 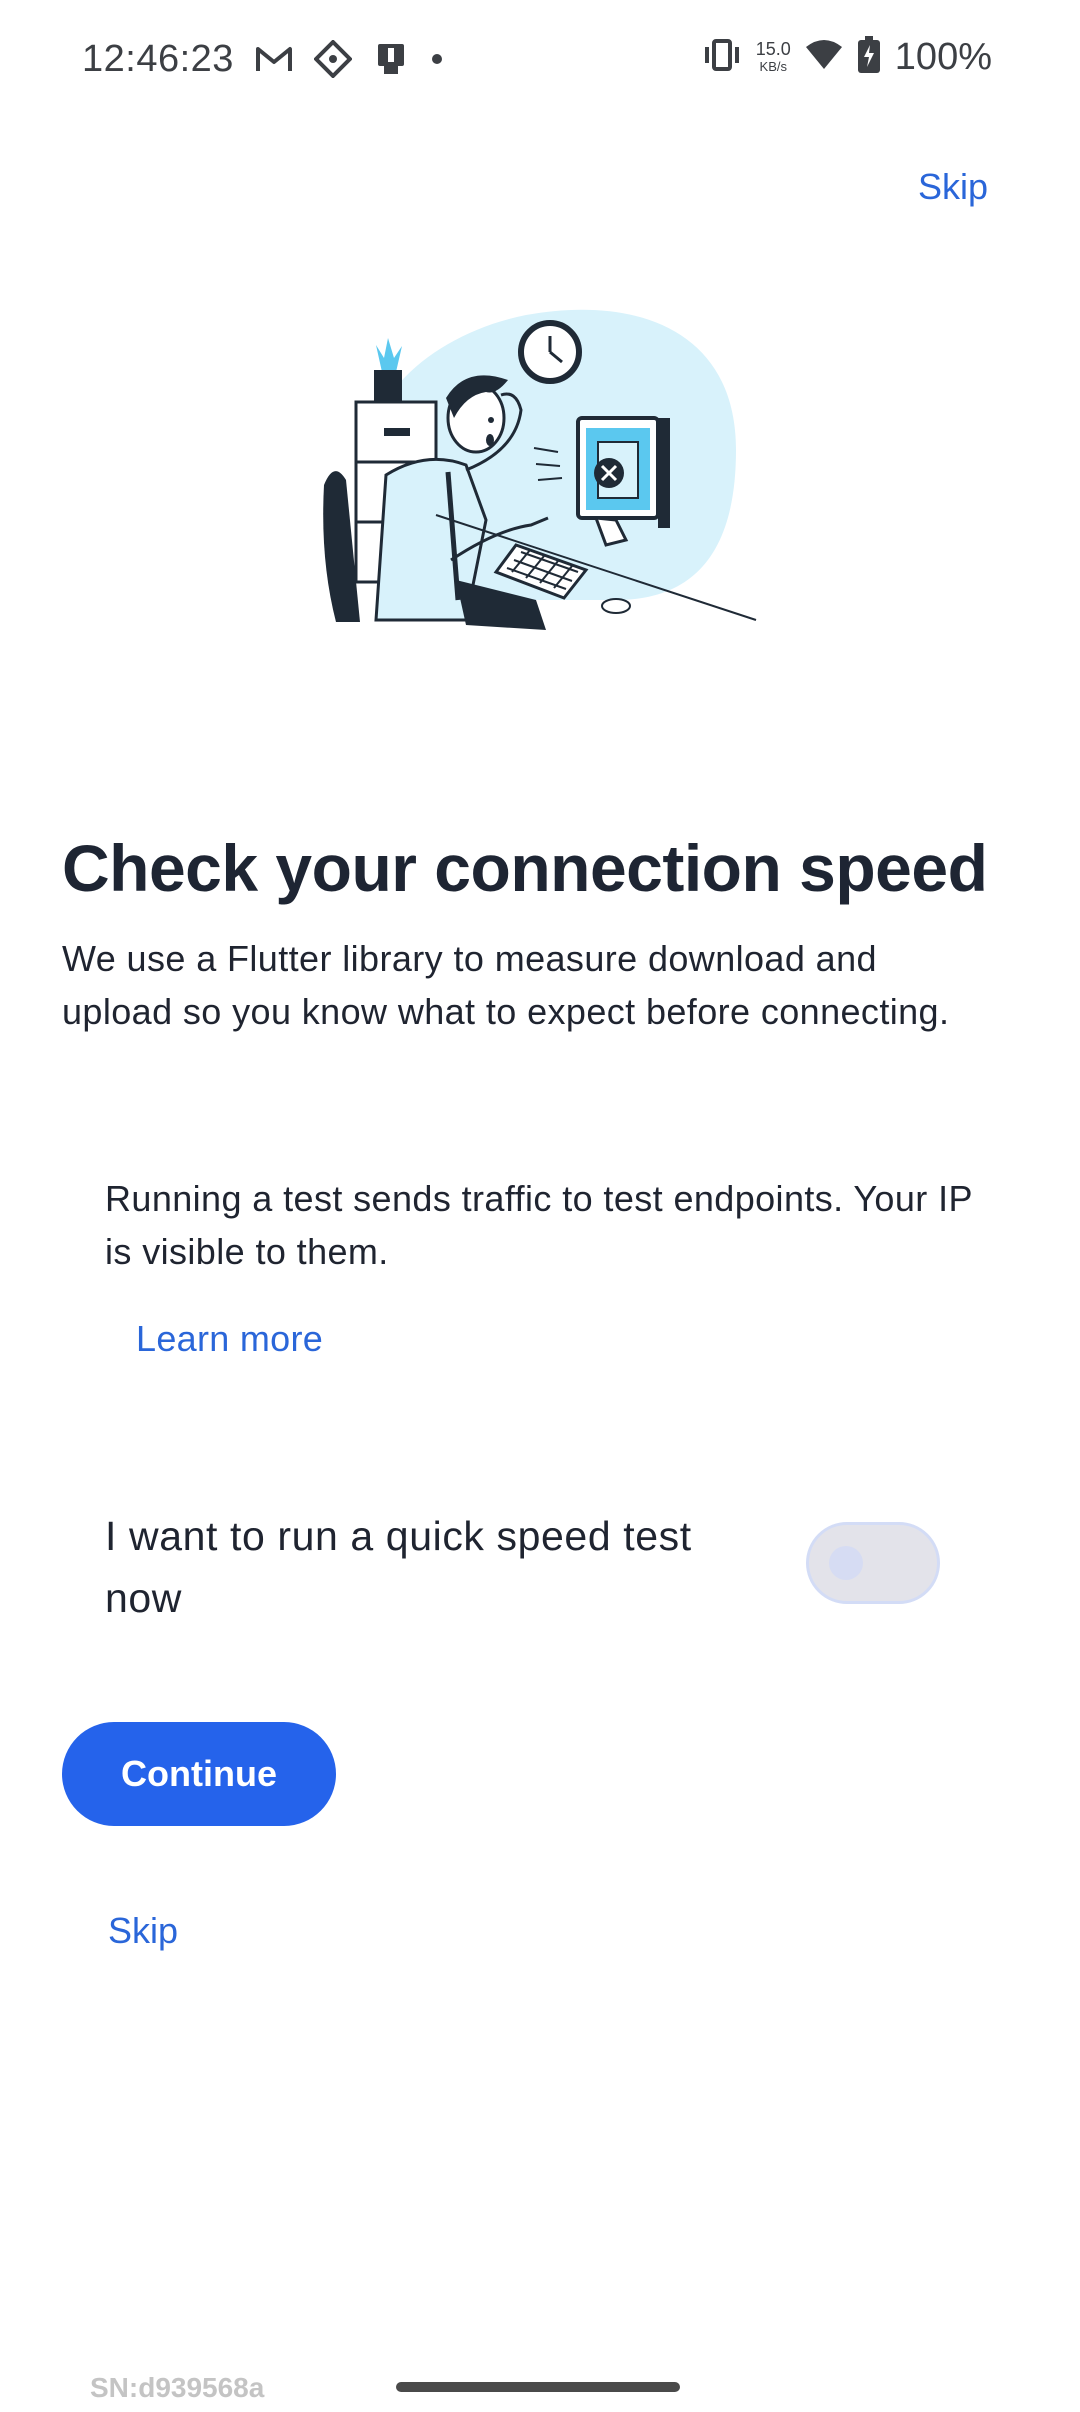 I want to click on notification-icons, so click(x=349, y=61).